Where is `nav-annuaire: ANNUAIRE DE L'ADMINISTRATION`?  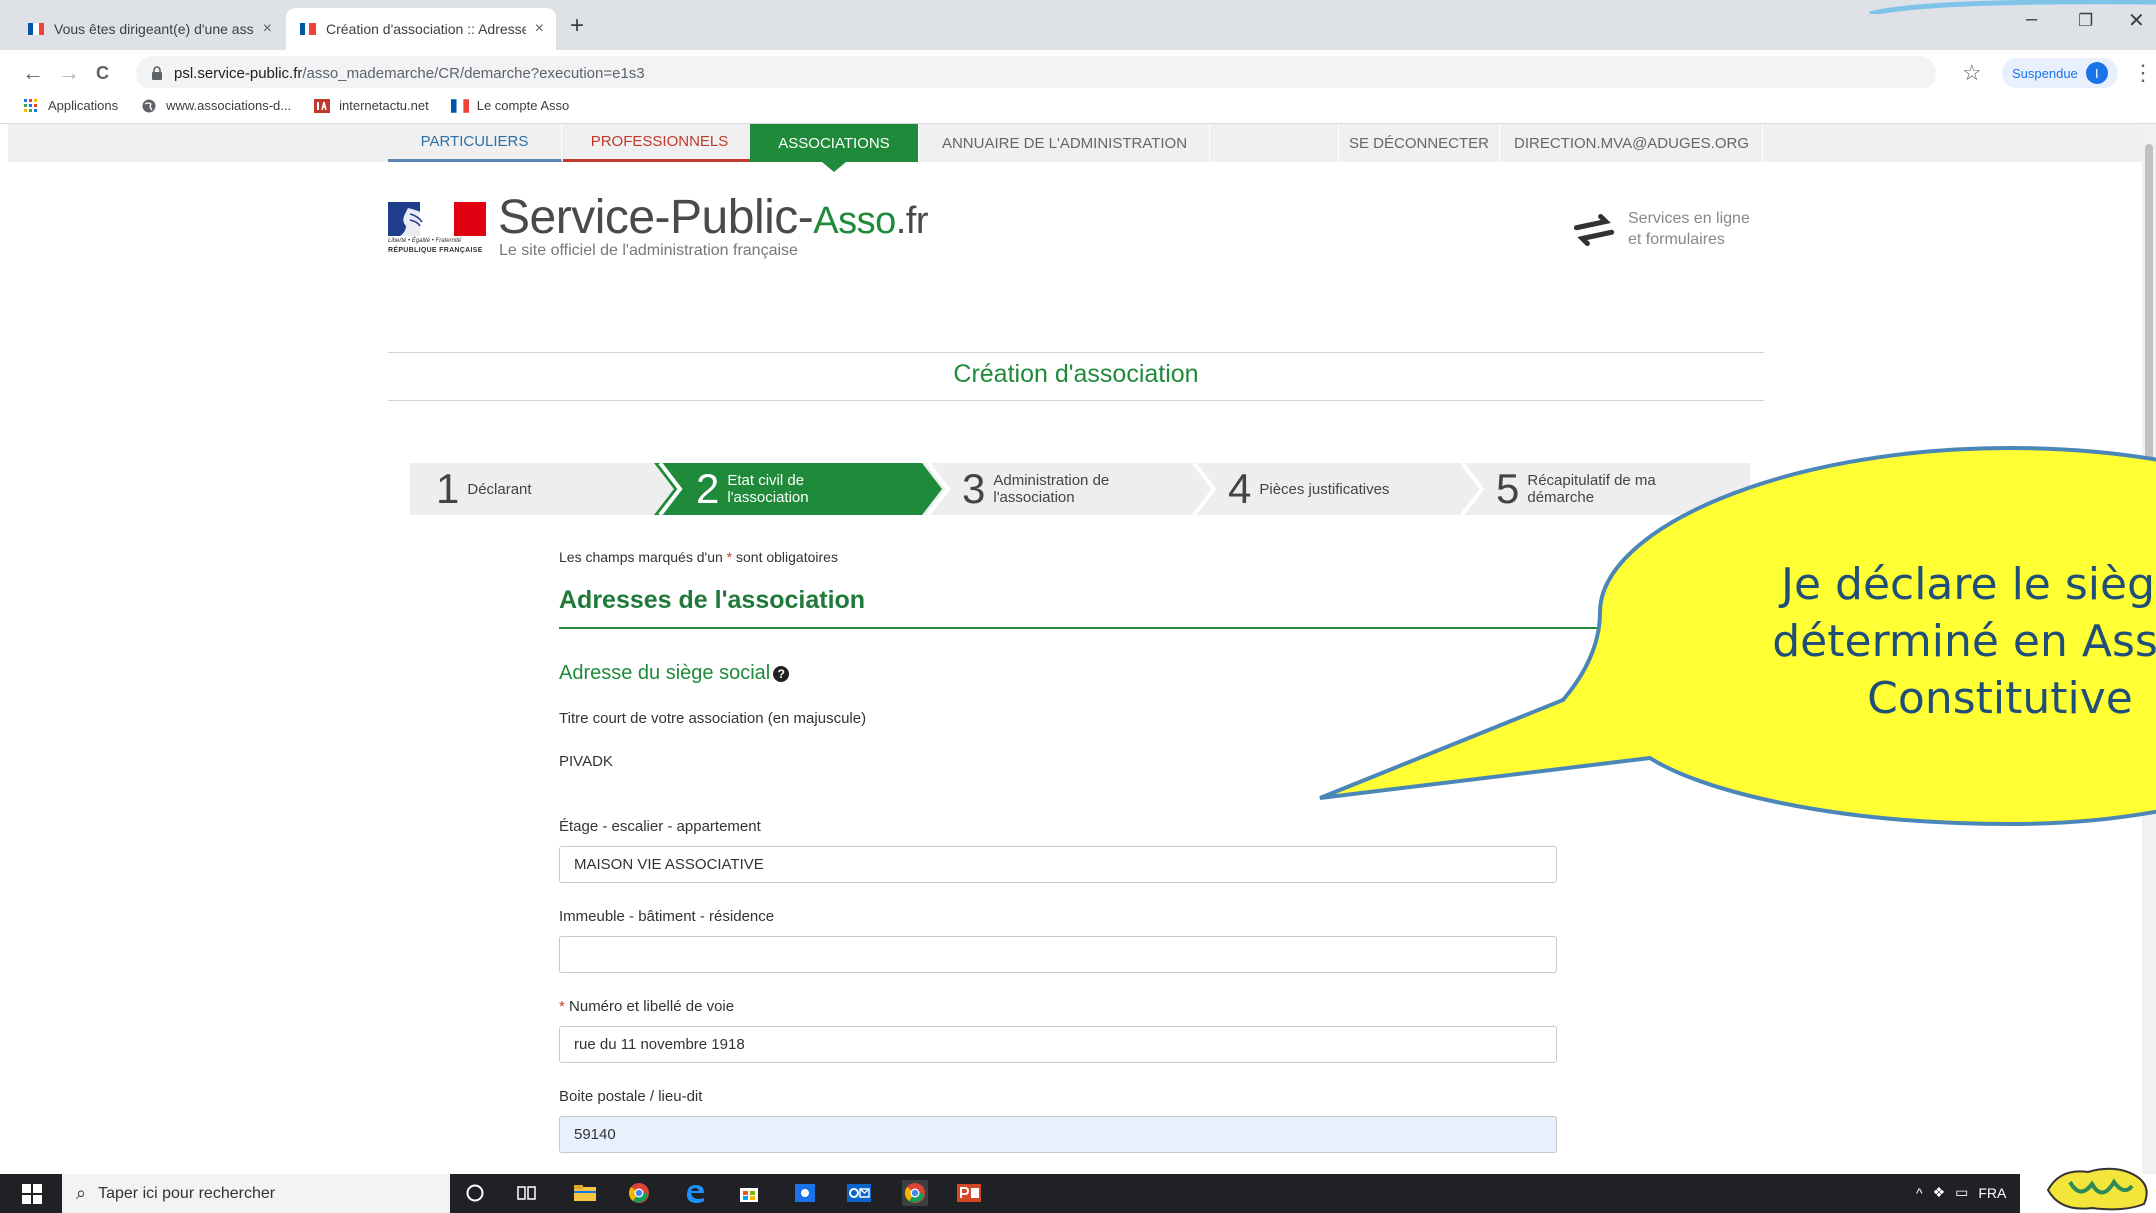 nav-annuaire: ANNUAIRE DE L'ADMINISTRATION is located at coordinates (1065, 143).